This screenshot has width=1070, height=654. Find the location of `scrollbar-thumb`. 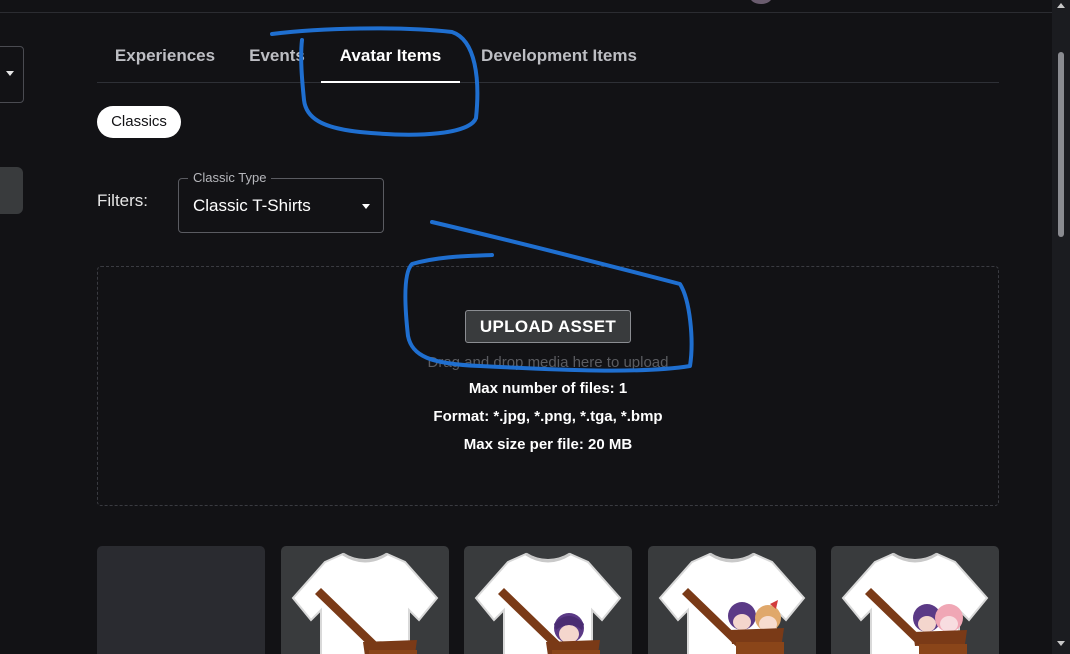

scrollbar-thumb is located at coordinates (1061, 144).